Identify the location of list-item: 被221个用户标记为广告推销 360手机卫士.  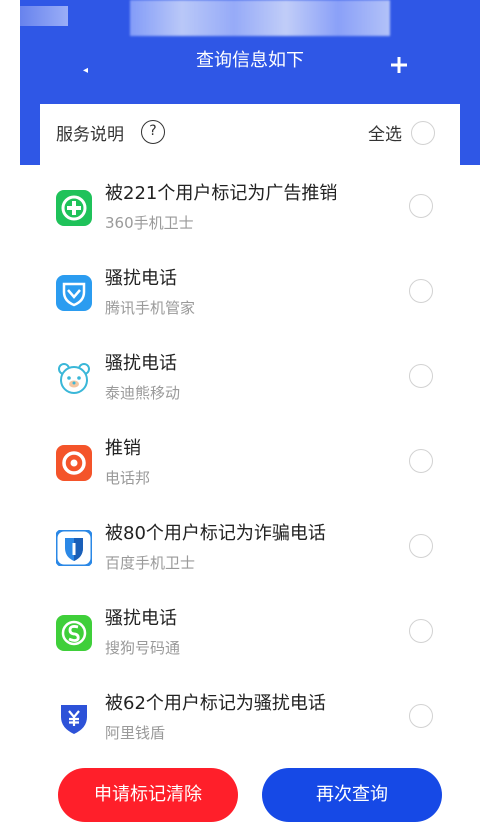
(250, 207).